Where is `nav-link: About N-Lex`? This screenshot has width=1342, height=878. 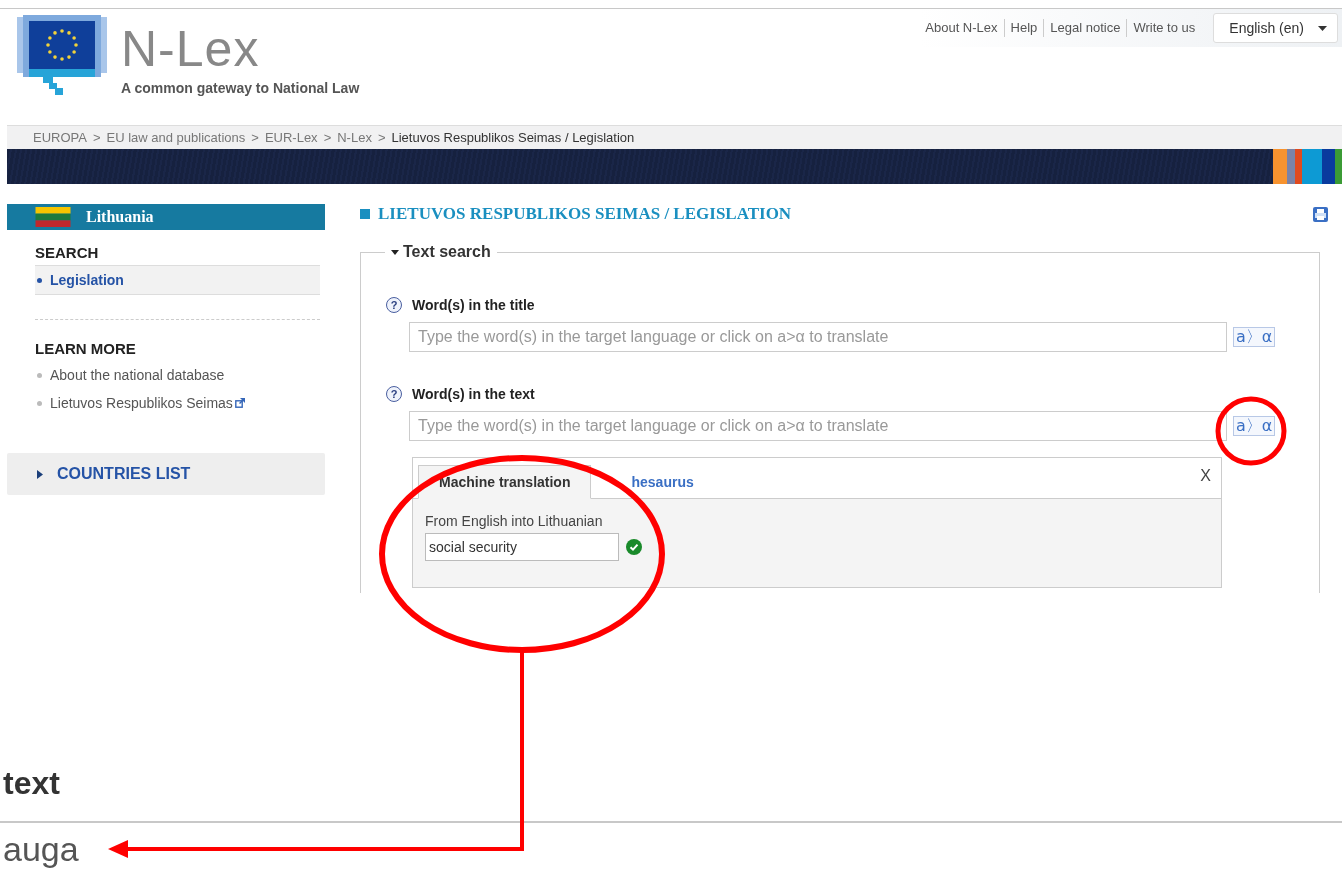 nav-link: About N-Lex is located at coordinates (961, 28).